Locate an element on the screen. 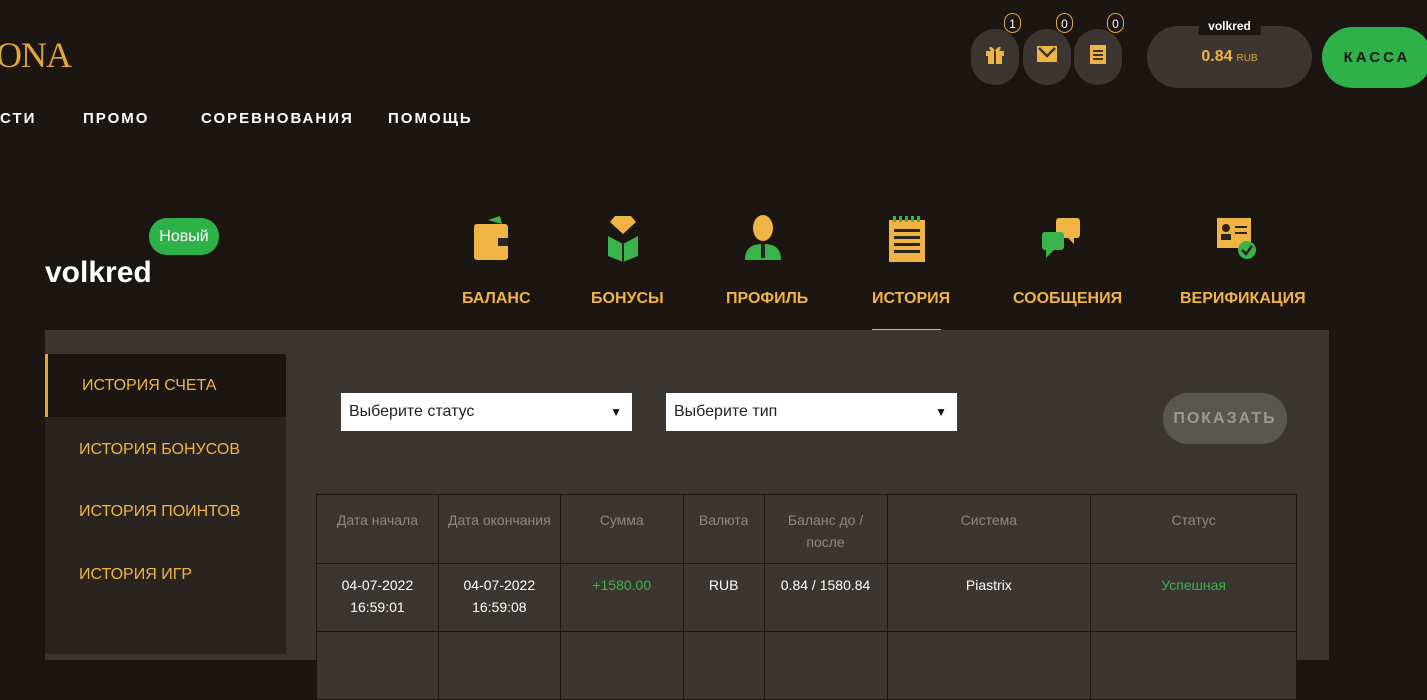  tab-history: ИСТОРИЯ is located at coordinates (911, 271).